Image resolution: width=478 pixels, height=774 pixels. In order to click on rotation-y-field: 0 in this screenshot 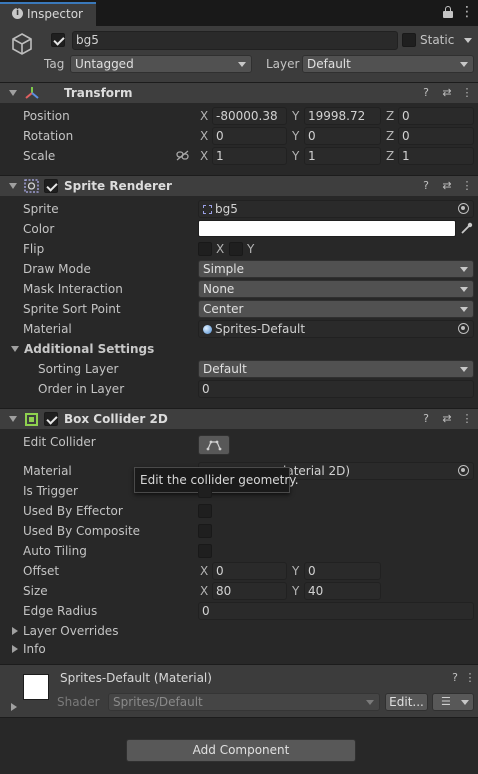, I will do `click(342, 136)`.